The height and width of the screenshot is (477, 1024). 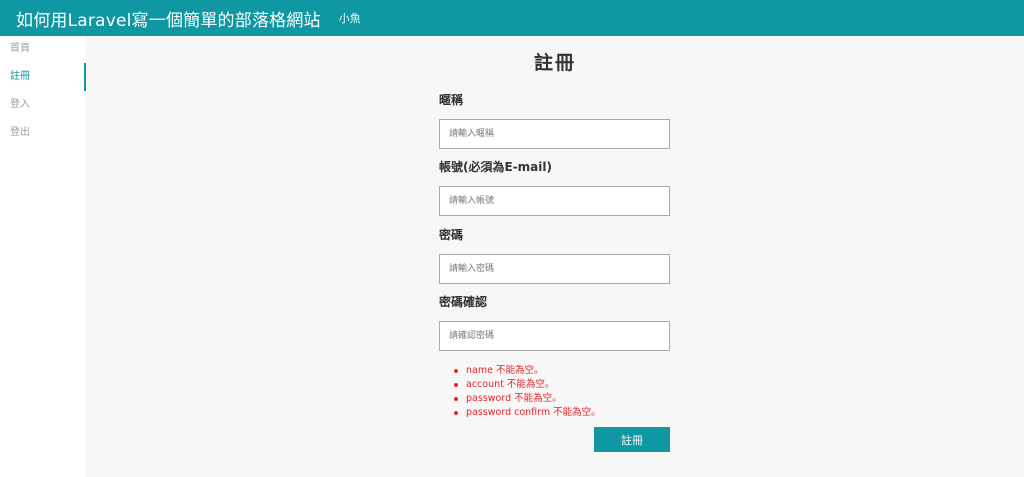 What do you see at coordinates (168, 18) in the screenshot?
I see `site-title: 如何用Laravel寫一個簡單的部落格網站` at bounding box center [168, 18].